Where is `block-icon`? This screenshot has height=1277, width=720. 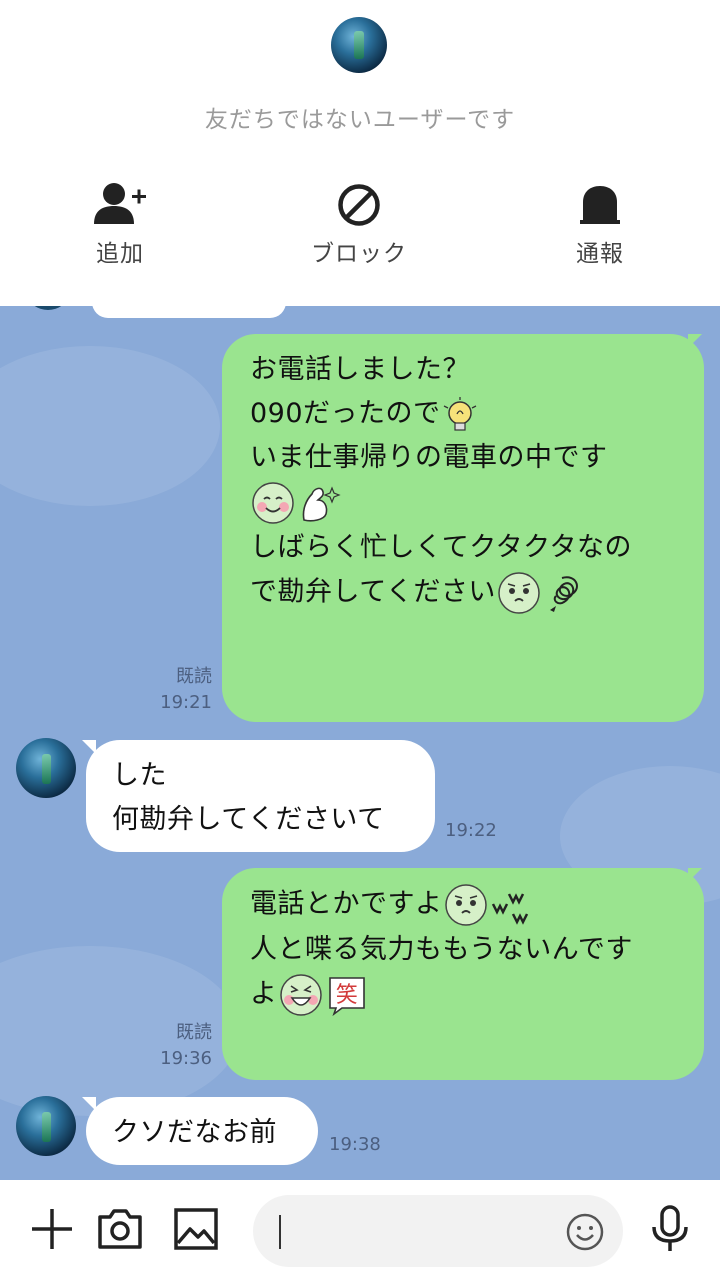
block-icon is located at coordinates (359, 205).